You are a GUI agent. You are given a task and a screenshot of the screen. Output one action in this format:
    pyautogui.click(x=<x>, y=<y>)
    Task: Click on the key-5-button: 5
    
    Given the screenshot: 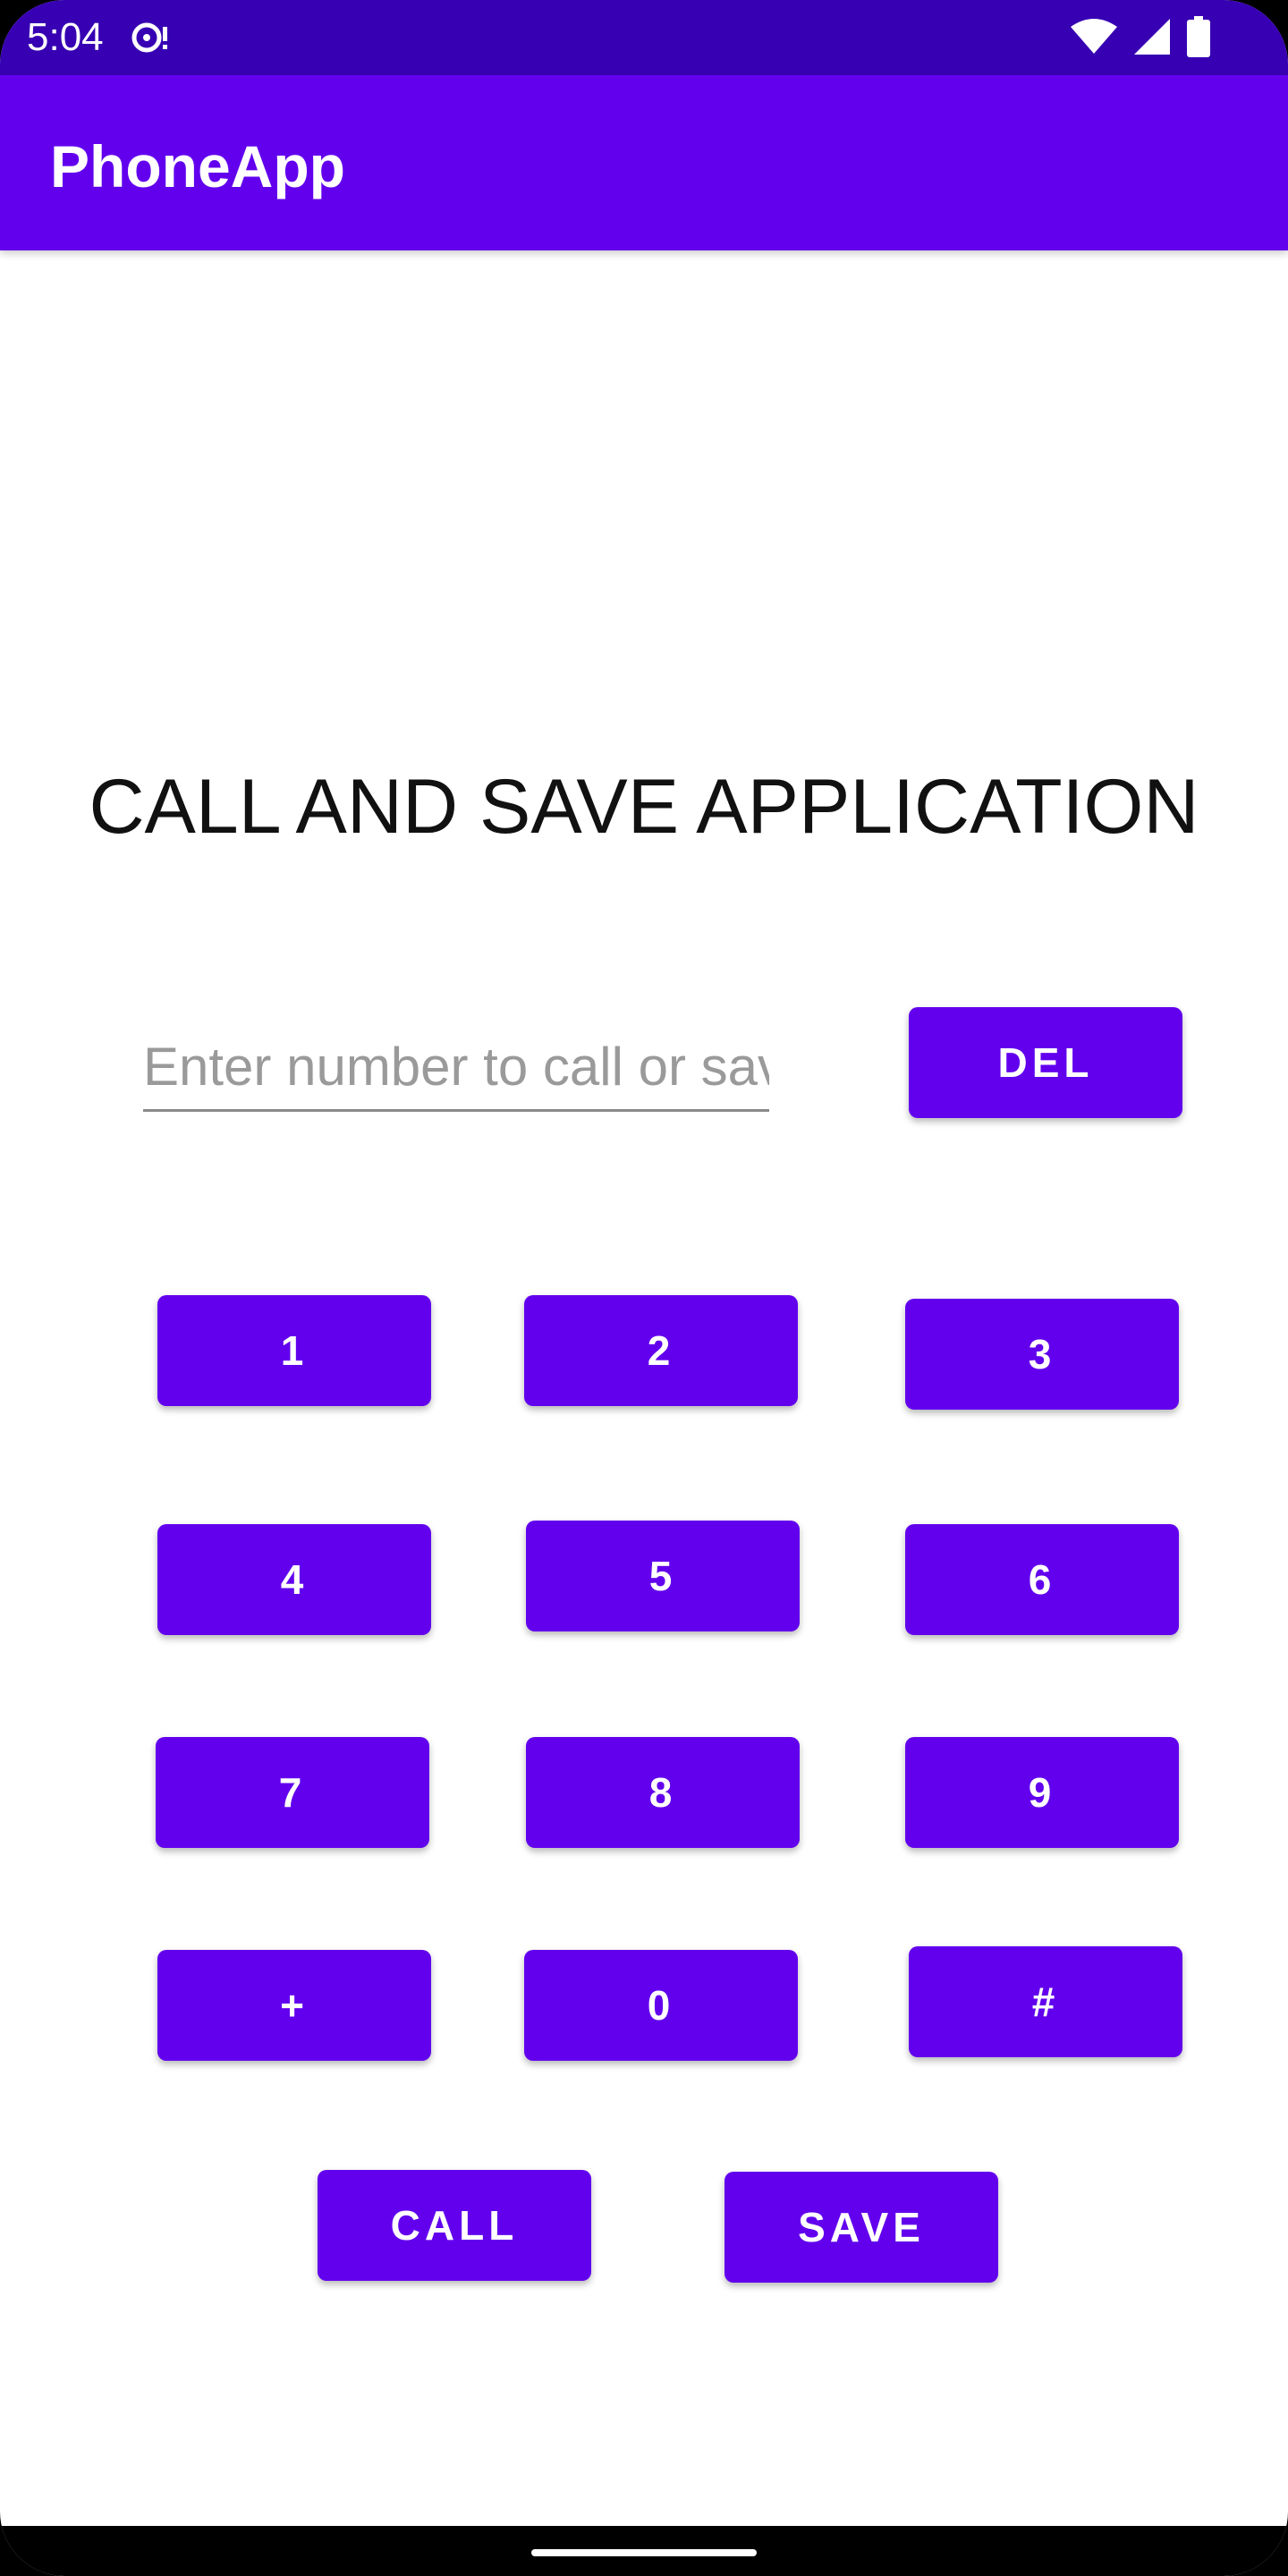 What is the action you would take?
    pyautogui.click(x=663, y=1576)
    